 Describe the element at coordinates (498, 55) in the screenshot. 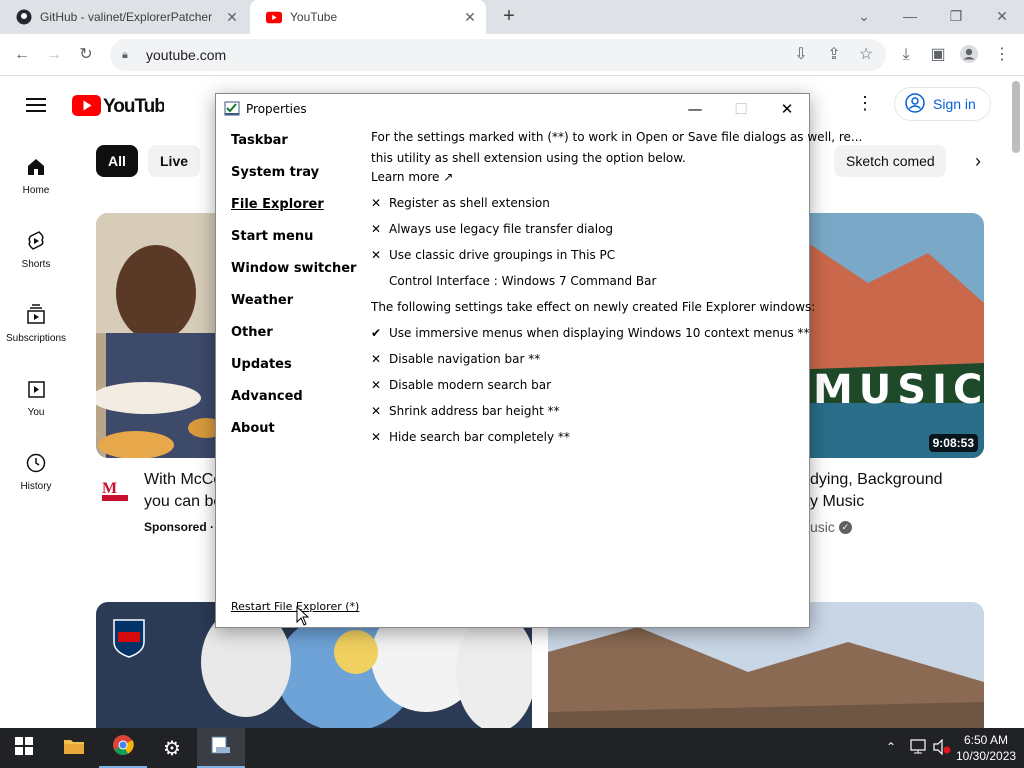

I see `address-bar: 🔒︎ youtube.com` at that location.